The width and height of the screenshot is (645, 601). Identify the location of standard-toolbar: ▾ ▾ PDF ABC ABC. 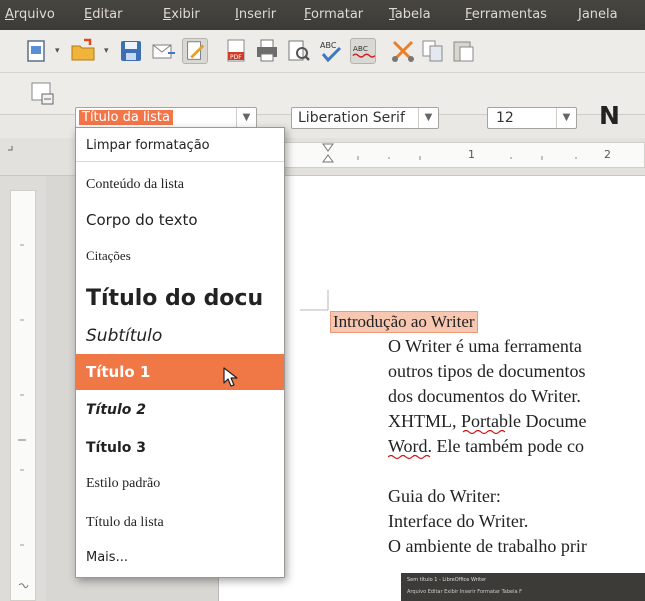
(322, 51).